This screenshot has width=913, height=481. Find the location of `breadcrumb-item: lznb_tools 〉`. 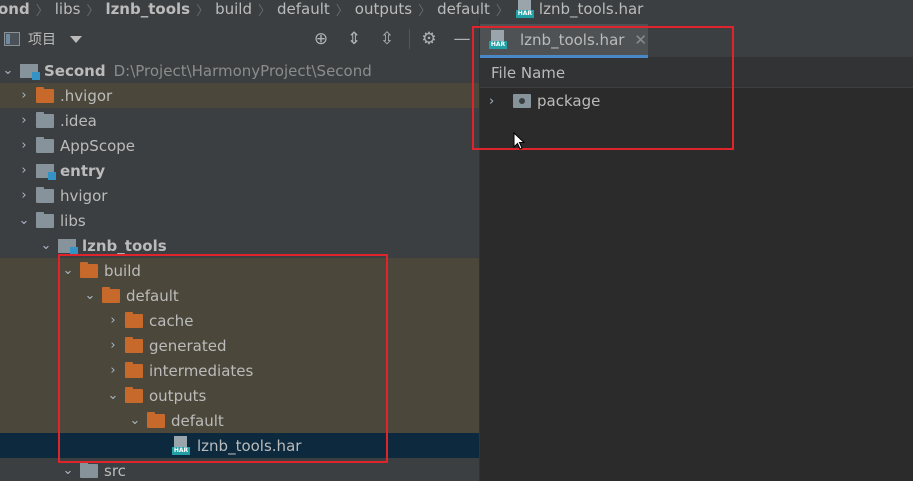

breadcrumb-item: lznb_tools 〉 is located at coordinates (160, 9).